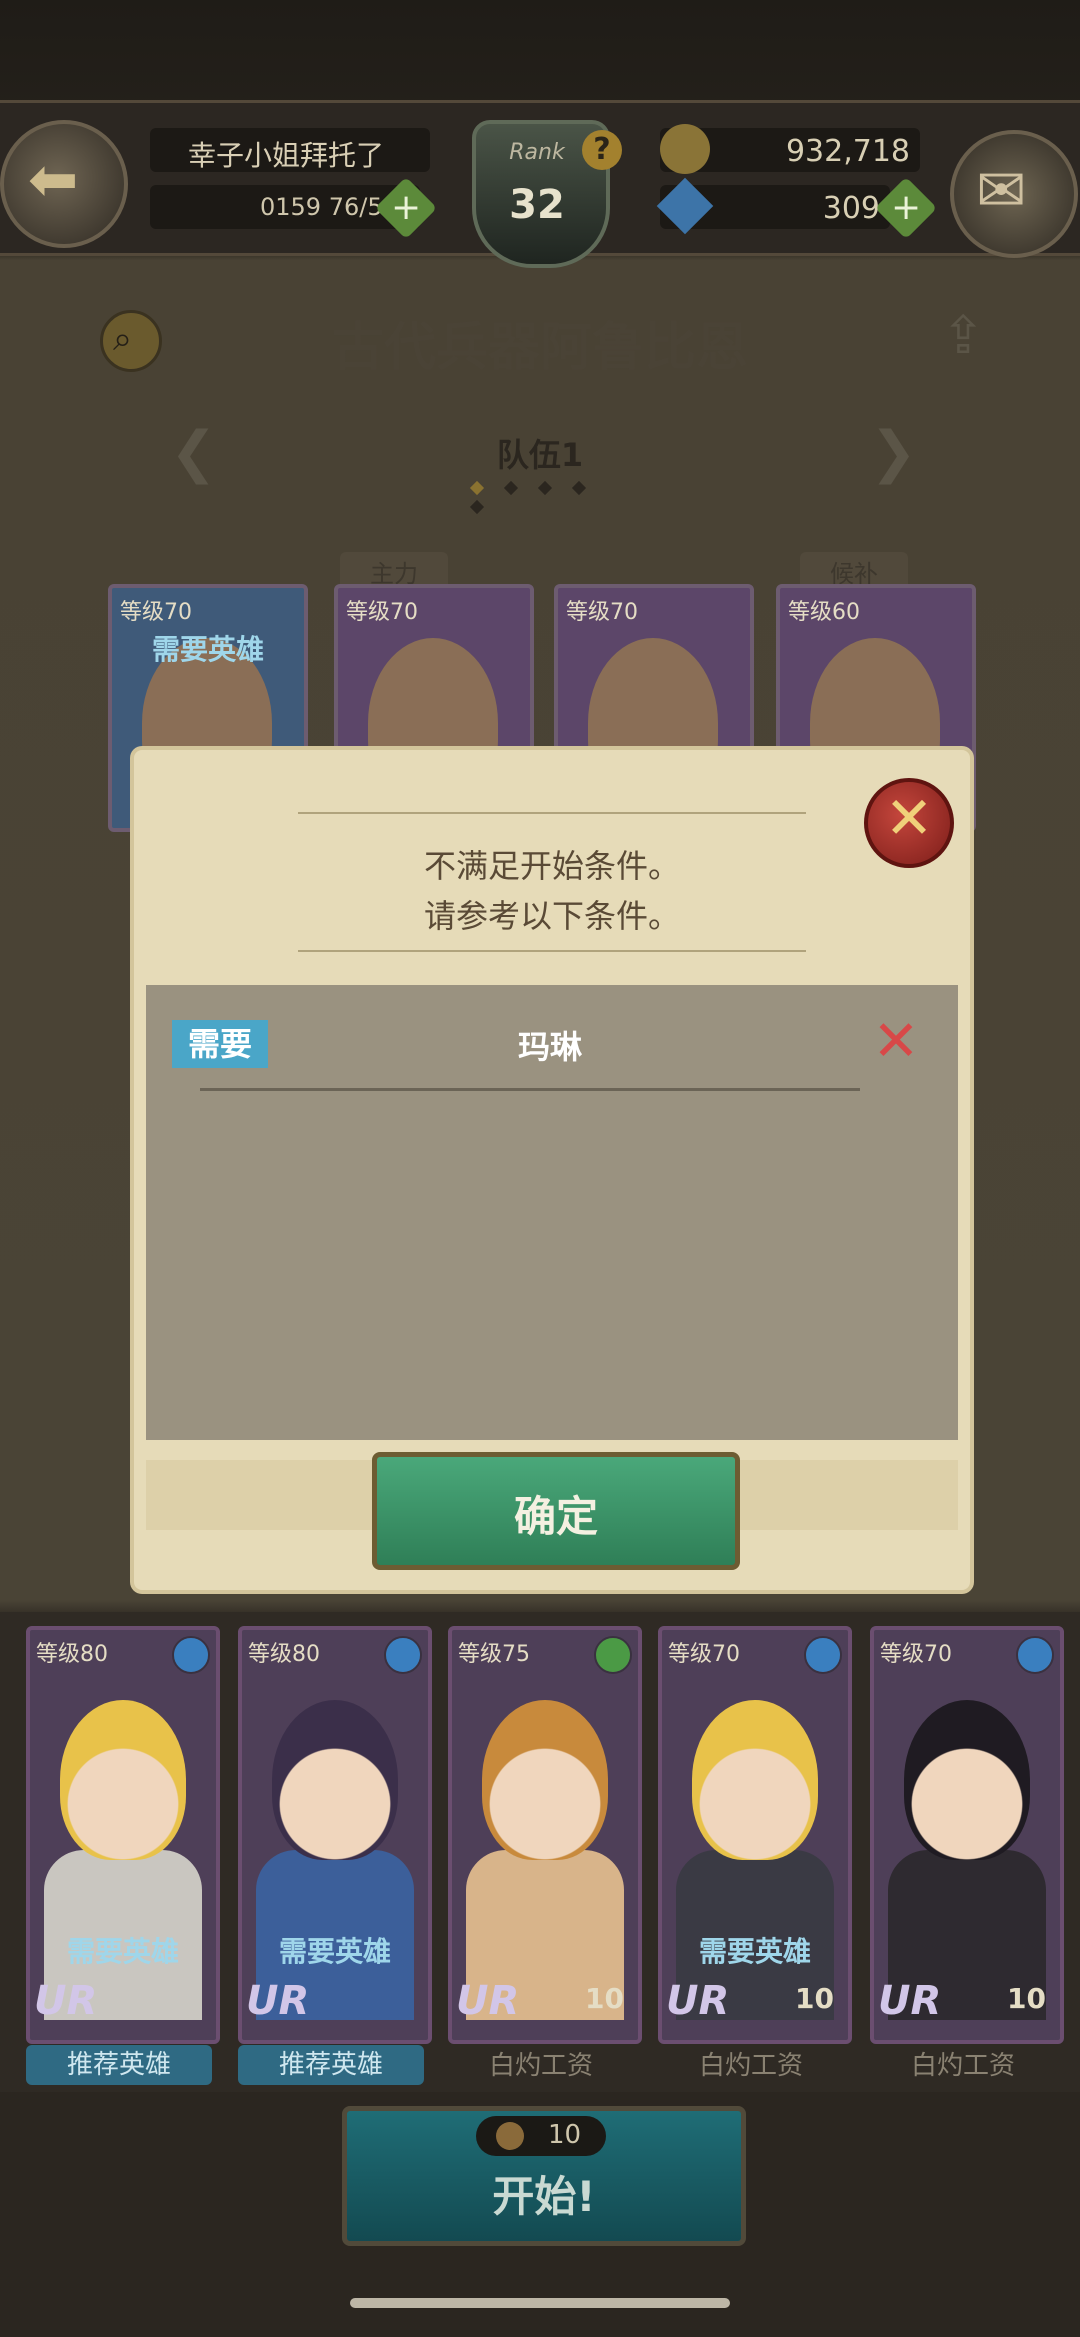 The image size is (1080, 2337). What do you see at coordinates (851, 208) in the screenshot?
I see `gem-value: 309` at bounding box center [851, 208].